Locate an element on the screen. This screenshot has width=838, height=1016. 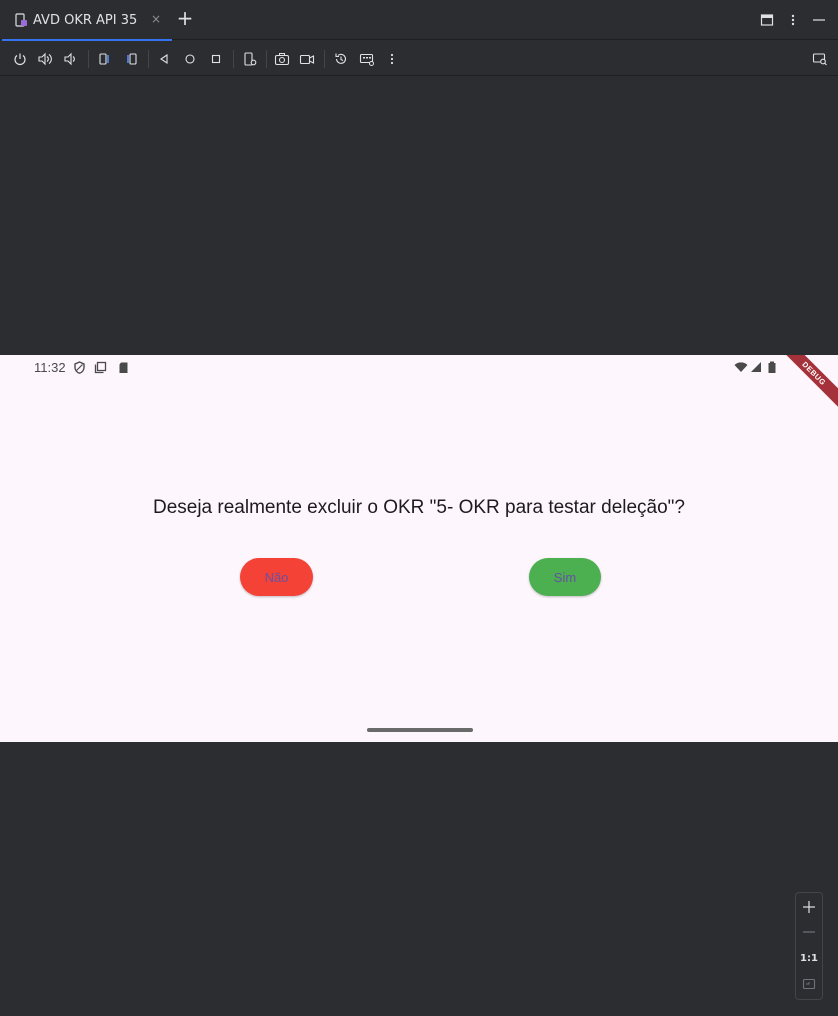
no-button-label: Não is located at coordinates (276, 577).